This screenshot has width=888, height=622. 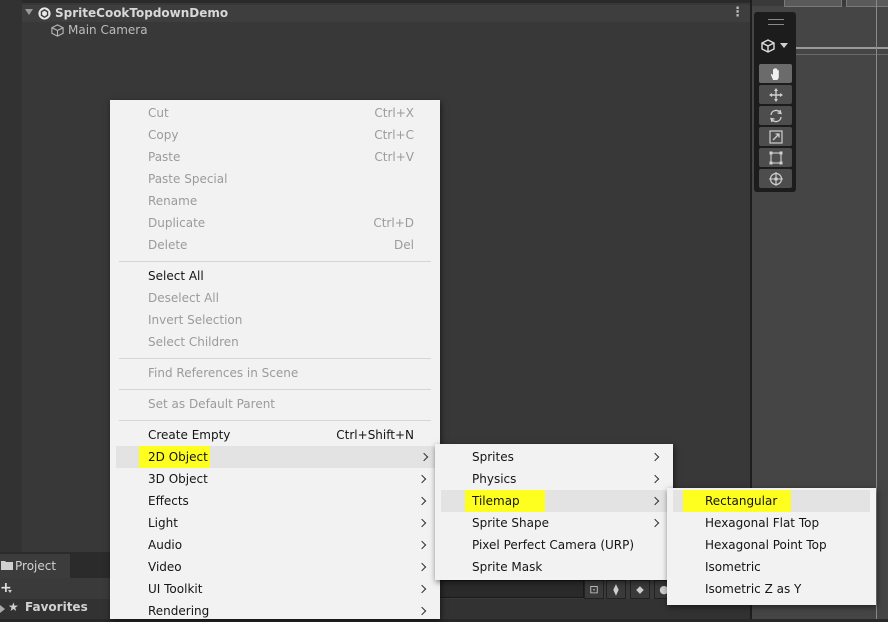 What do you see at coordinates (275, 135) in the screenshot?
I see `menu-item-copy: Copy Ctrl+C` at bounding box center [275, 135].